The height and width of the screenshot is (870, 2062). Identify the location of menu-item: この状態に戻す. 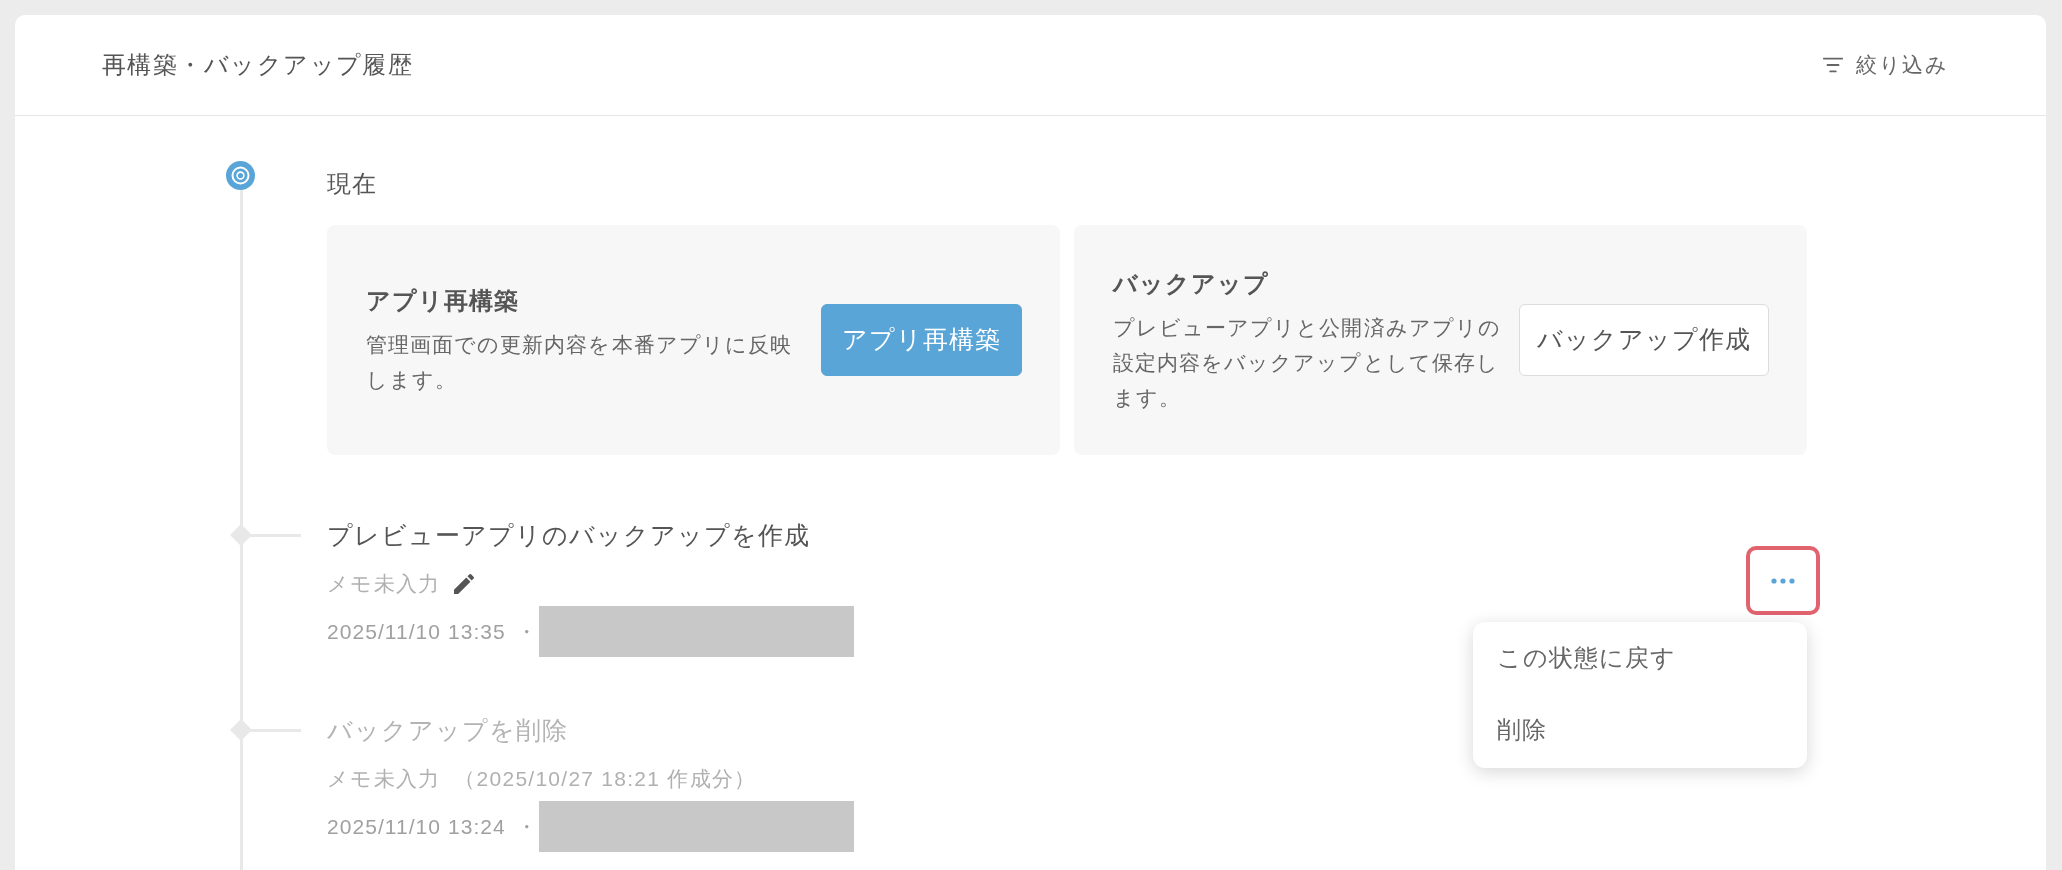
(1640, 658).